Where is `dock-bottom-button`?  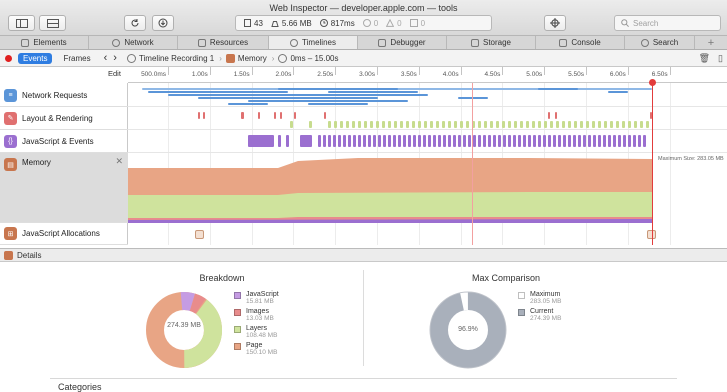
dock-bottom-button is located at coordinates (52, 23).